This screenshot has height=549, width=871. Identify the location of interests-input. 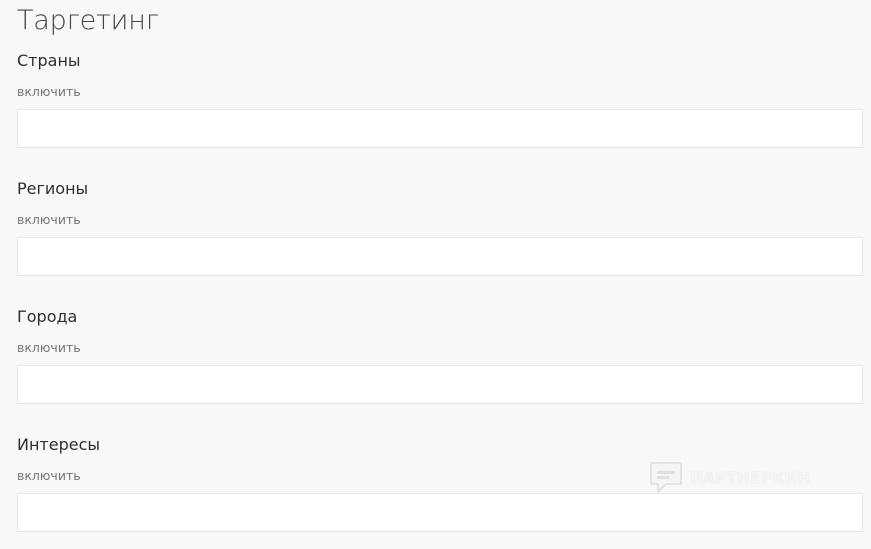
(440, 512).